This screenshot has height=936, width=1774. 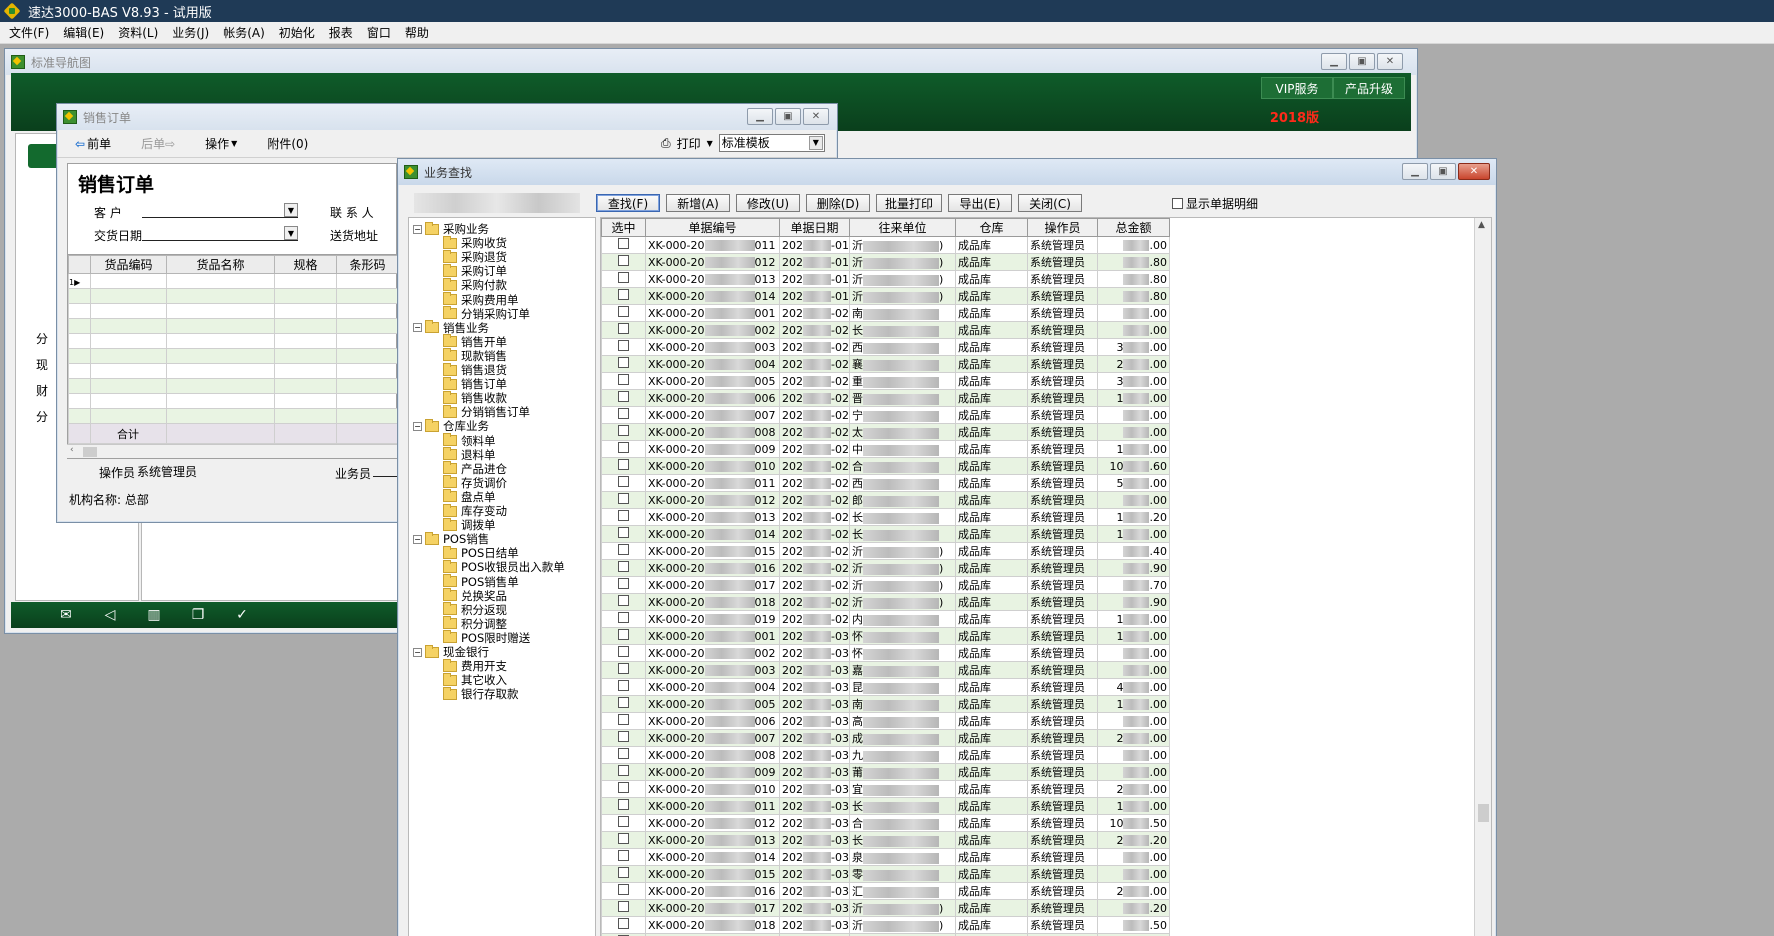 What do you see at coordinates (475, 270) in the screenshot?
I see `tree-item: 采购订单` at bounding box center [475, 270].